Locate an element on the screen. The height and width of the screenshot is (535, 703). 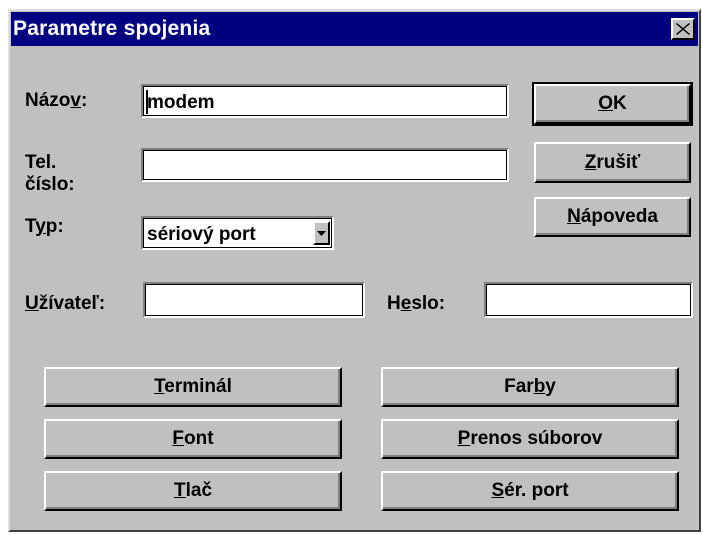
window-title: Parametre spojenia is located at coordinates (112, 28).